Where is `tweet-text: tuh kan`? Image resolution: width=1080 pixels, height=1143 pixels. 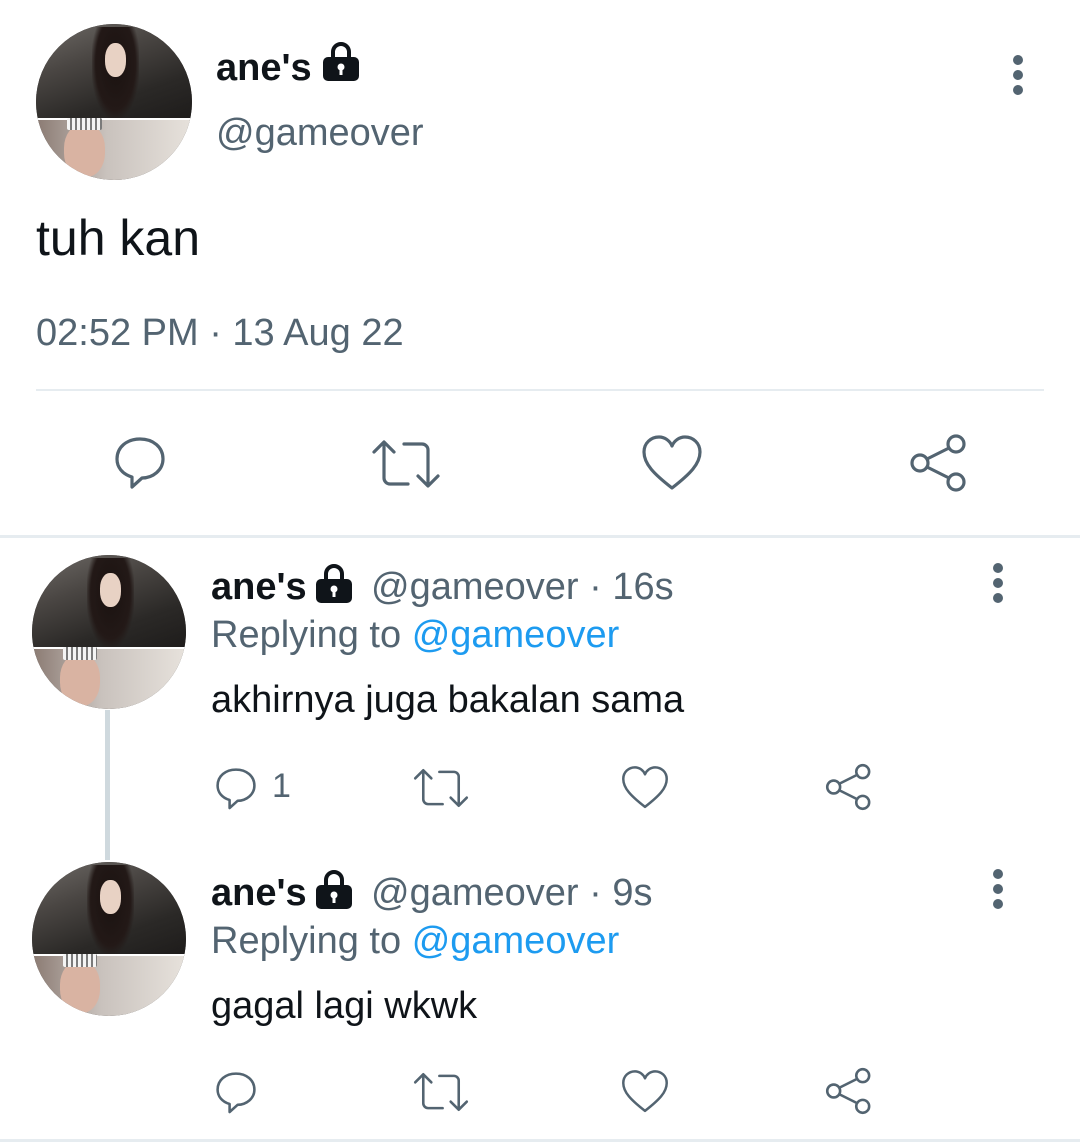 tweet-text: tuh kan is located at coordinates (118, 238).